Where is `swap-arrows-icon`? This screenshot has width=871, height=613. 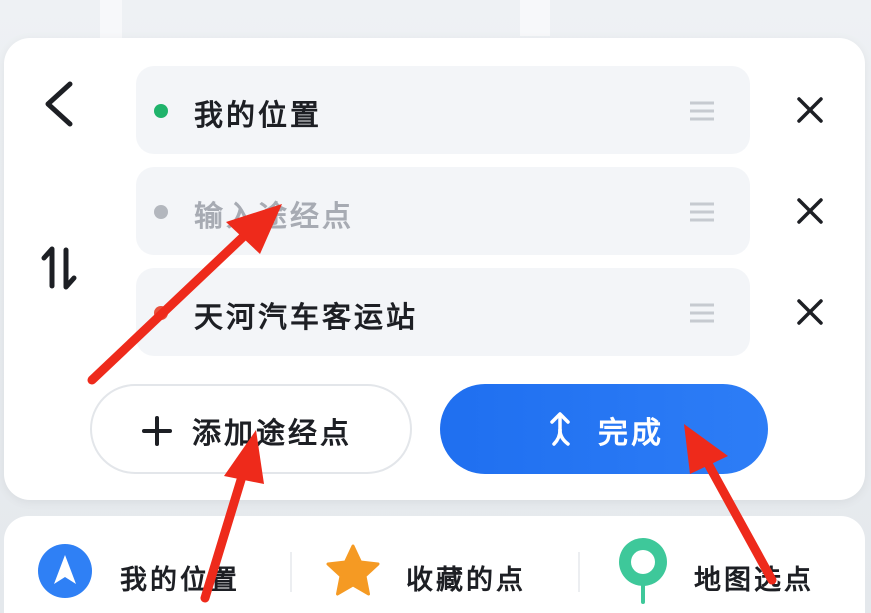 swap-arrows-icon is located at coordinates (59, 268).